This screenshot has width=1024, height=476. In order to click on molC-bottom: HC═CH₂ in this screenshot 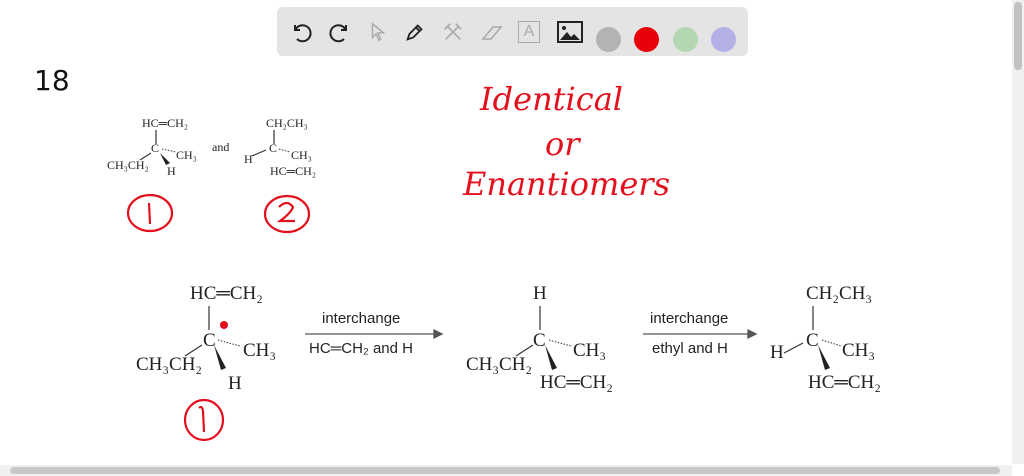, I will do `click(844, 382)`.